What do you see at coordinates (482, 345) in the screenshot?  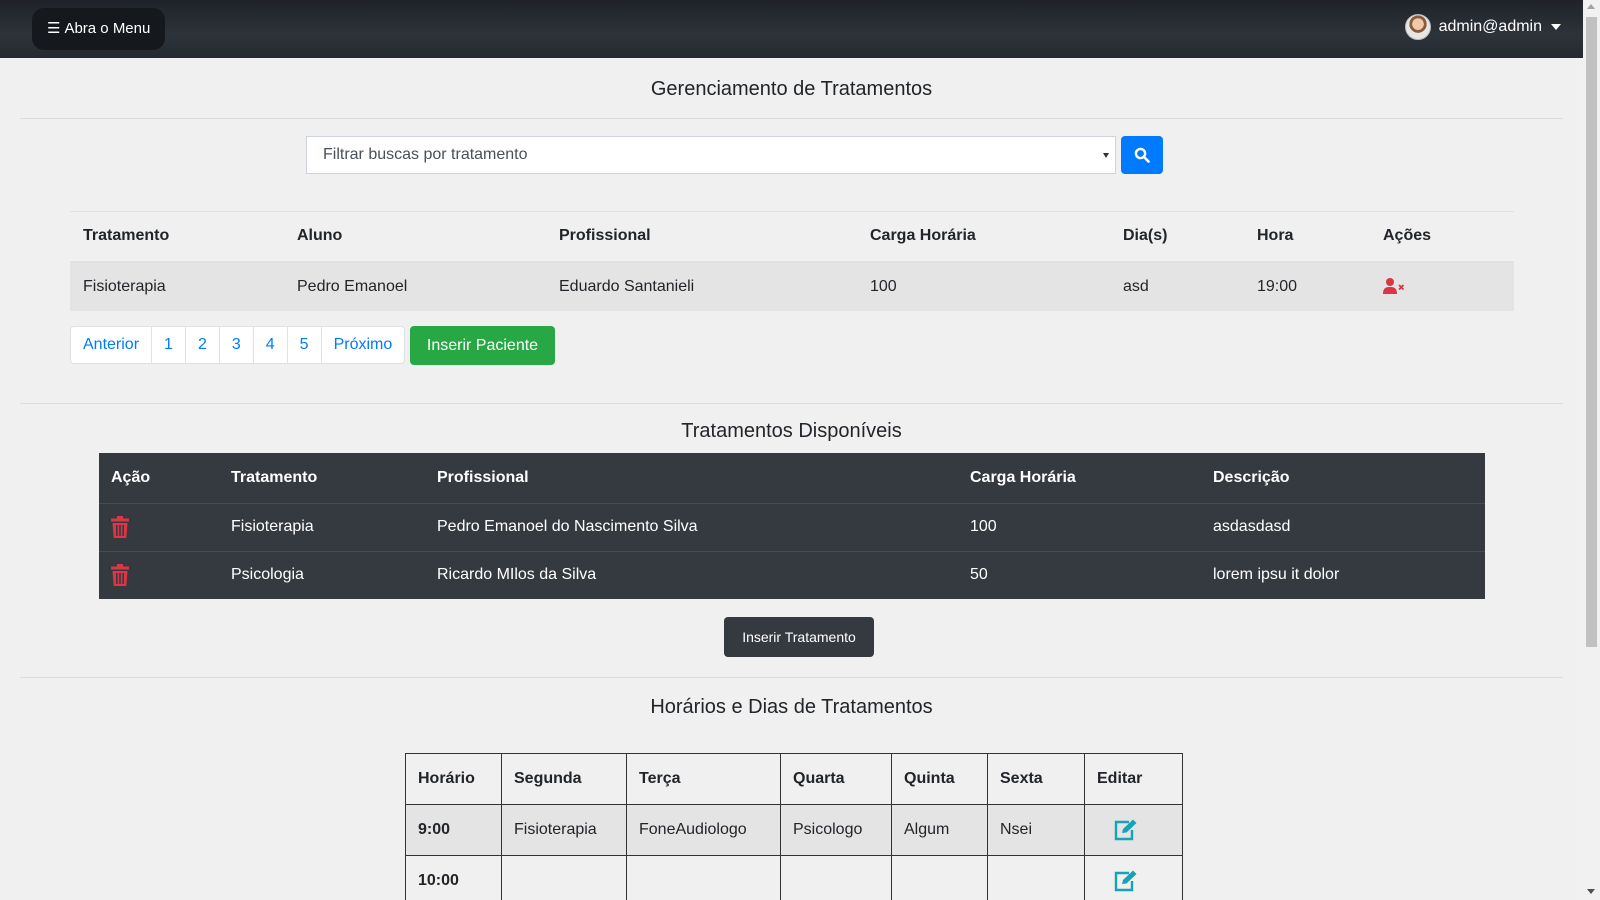 I see `insert-patient-button: Inserir Paciente` at bounding box center [482, 345].